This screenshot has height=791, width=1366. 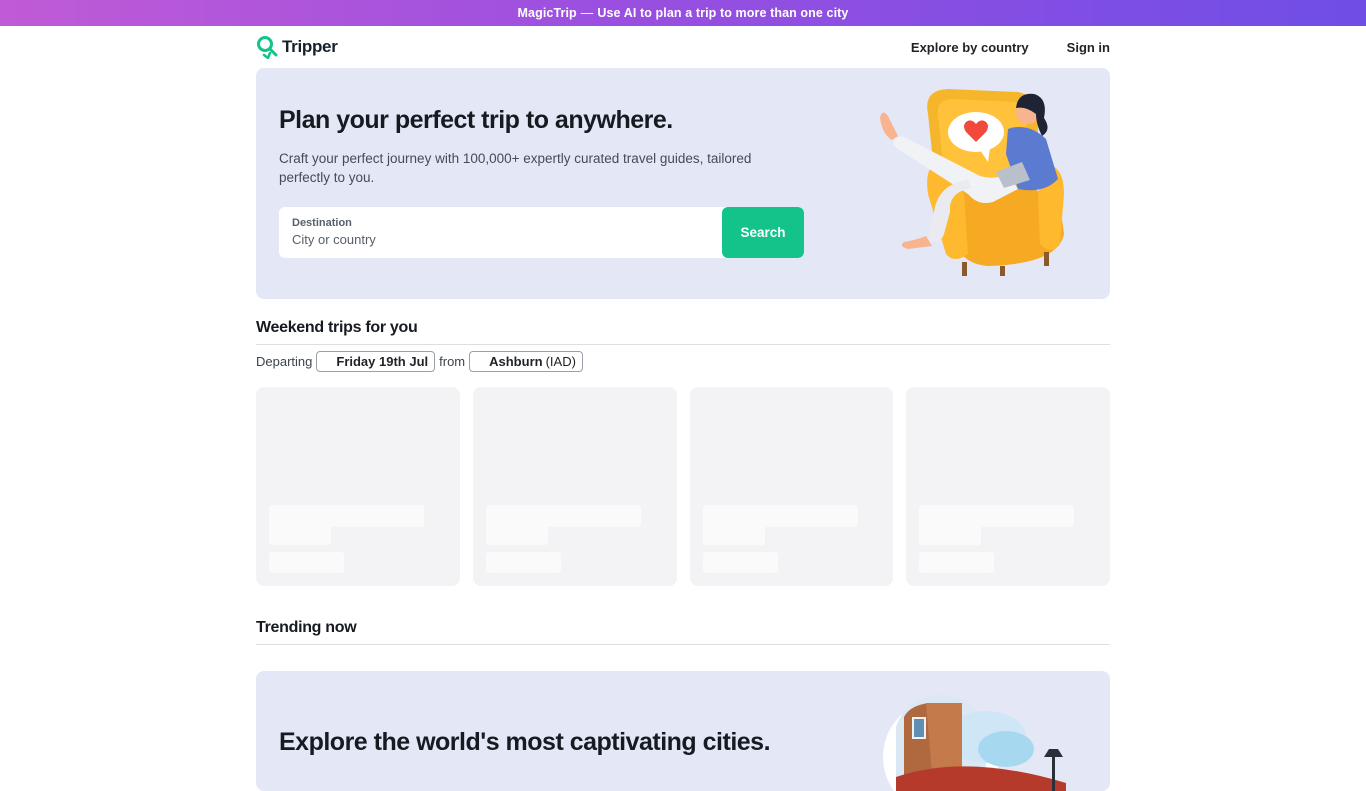 What do you see at coordinates (972, 182) in the screenshot?
I see `armchair-traveler-illustration` at bounding box center [972, 182].